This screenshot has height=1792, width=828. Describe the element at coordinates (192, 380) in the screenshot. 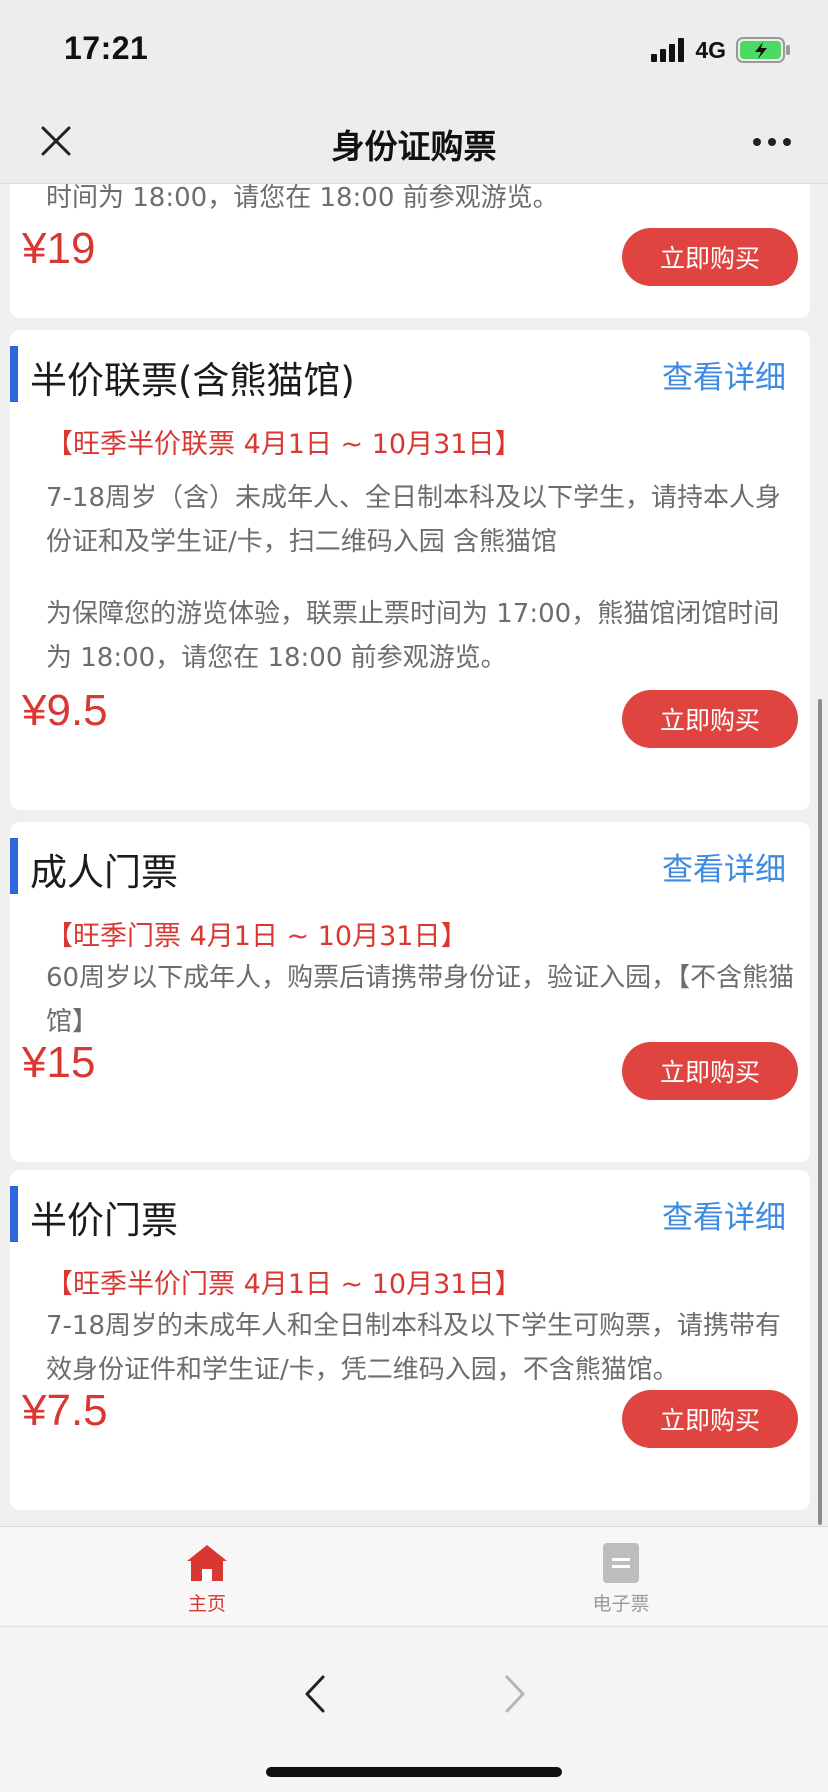

I see `ticket-title: 半价联票(含熊猫馆)` at that location.